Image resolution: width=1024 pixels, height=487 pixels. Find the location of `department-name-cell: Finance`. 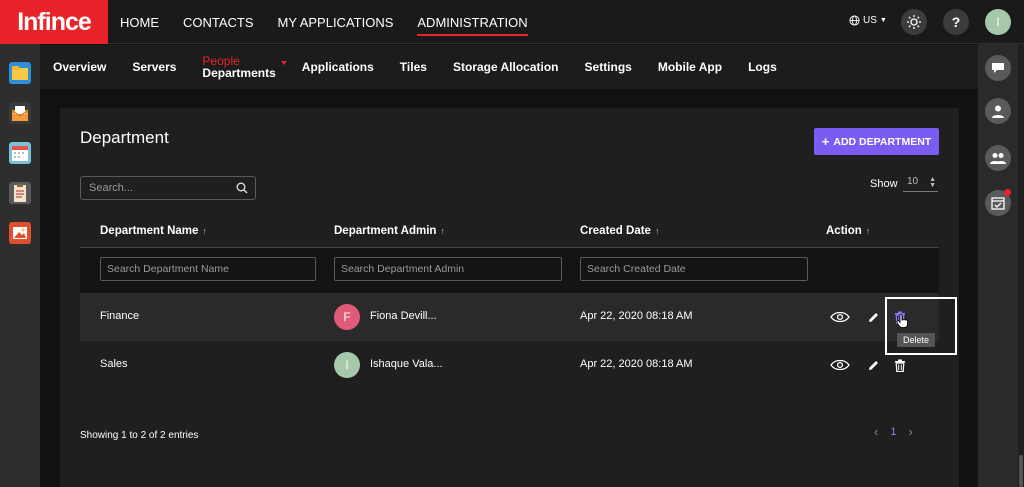

department-name-cell: Finance is located at coordinates (120, 316).